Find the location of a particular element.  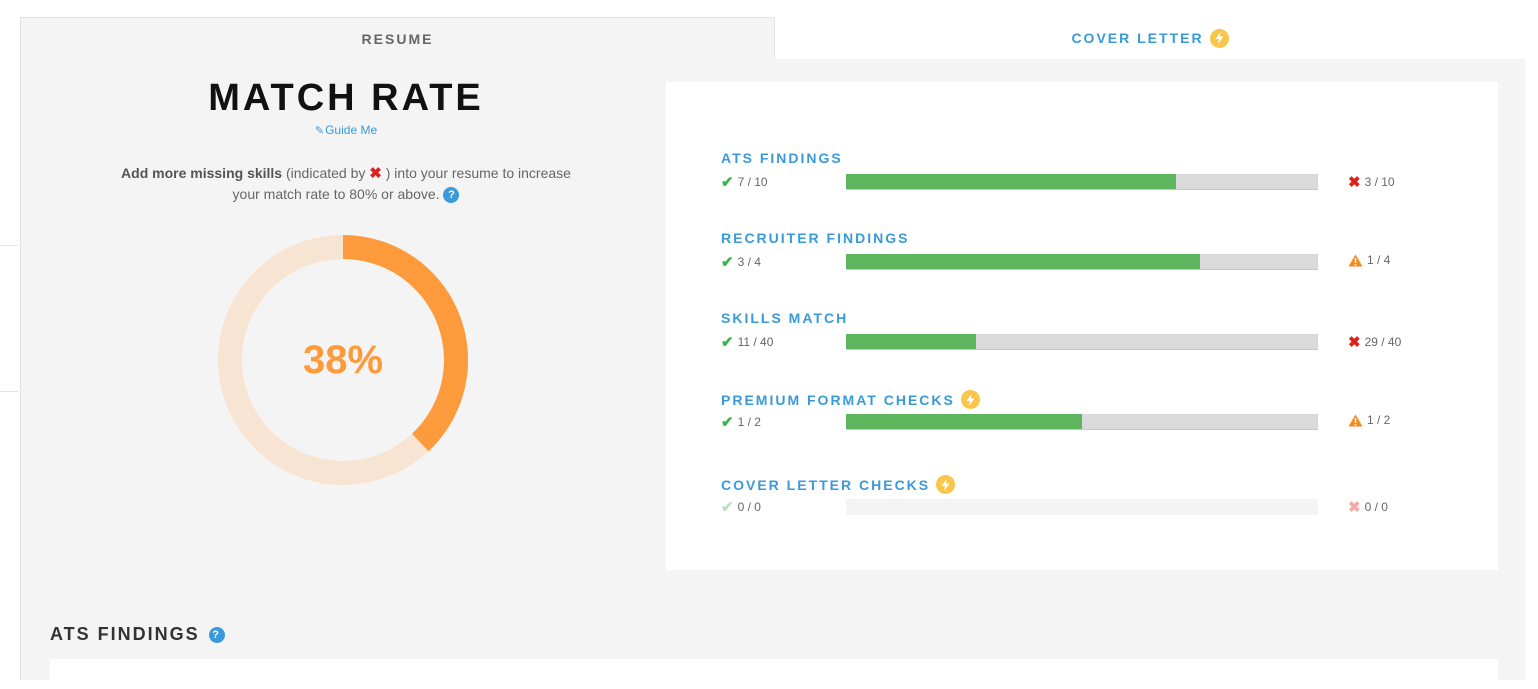

hint-bold-text: Add more missing skills is located at coordinates (202, 173).